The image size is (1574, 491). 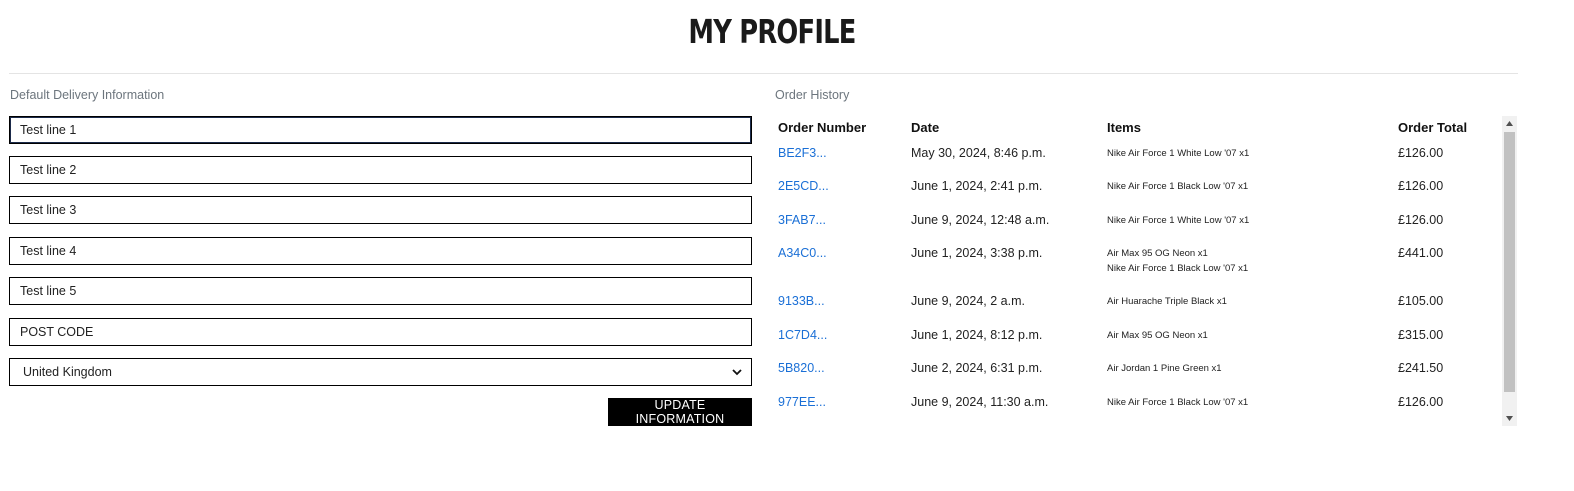 What do you see at coordinates (812, 95) in the screenshot?
I see `order-history-label: Order History` at bounding box center [812, 95].